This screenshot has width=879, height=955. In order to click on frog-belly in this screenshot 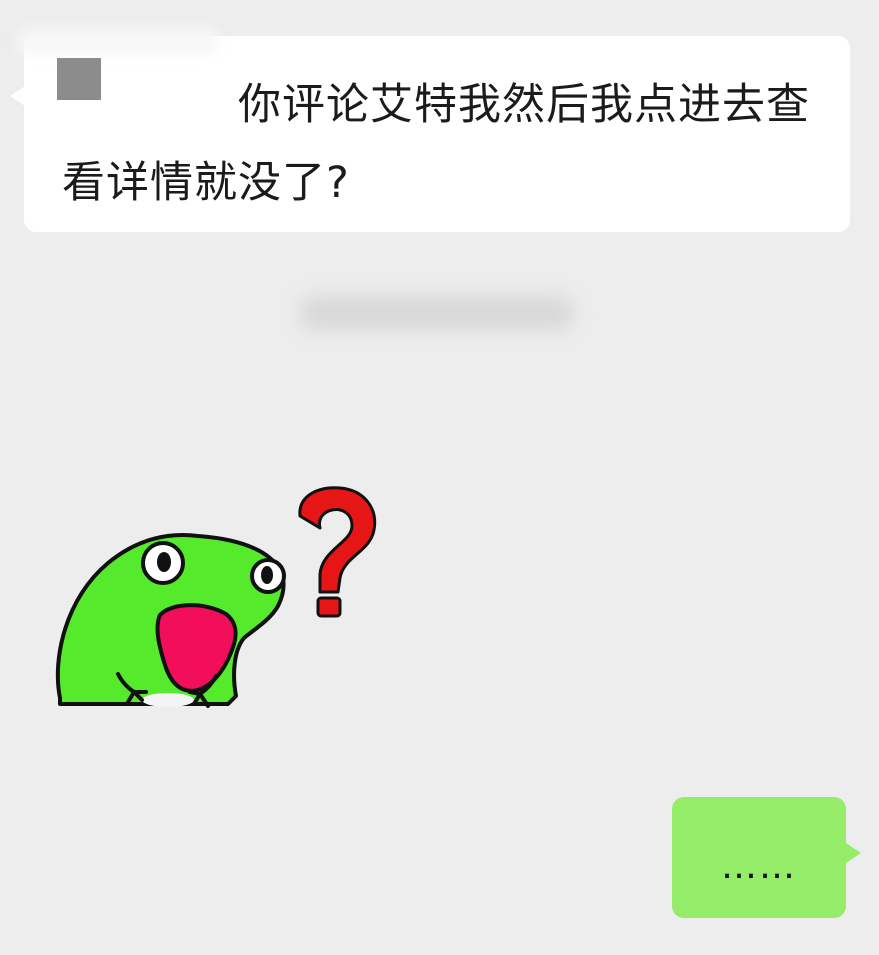, I will do `click(168, 700)`.